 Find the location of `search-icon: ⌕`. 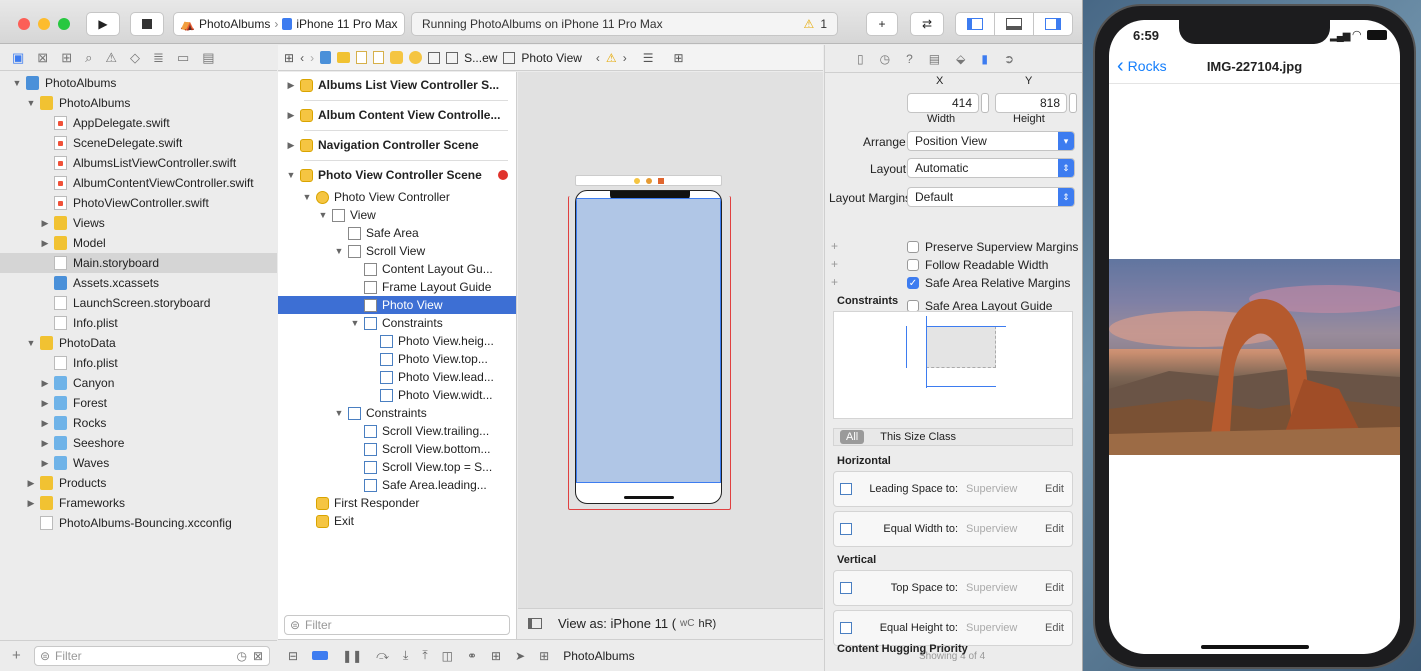

search-icon: ⌕ is located at coordinates (88, 58).